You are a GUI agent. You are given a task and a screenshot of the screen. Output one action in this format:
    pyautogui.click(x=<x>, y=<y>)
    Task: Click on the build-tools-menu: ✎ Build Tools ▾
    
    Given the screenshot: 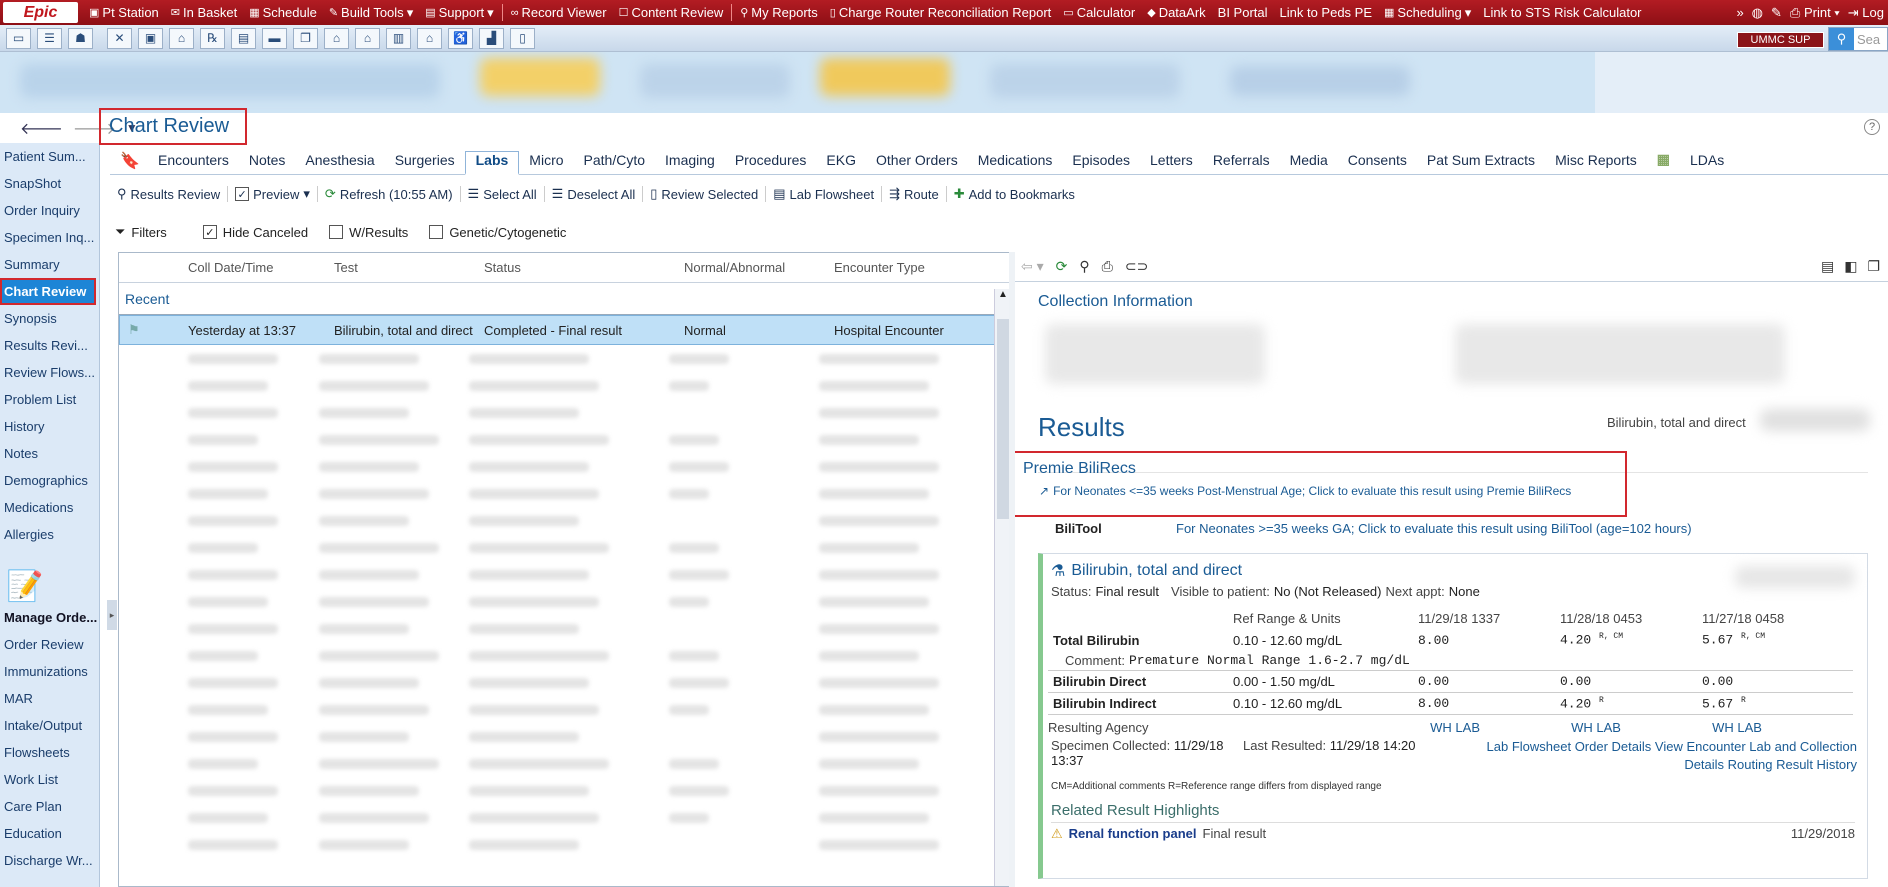 What is the action you would take?
    pyautogui.click(x=371, y=13)
    